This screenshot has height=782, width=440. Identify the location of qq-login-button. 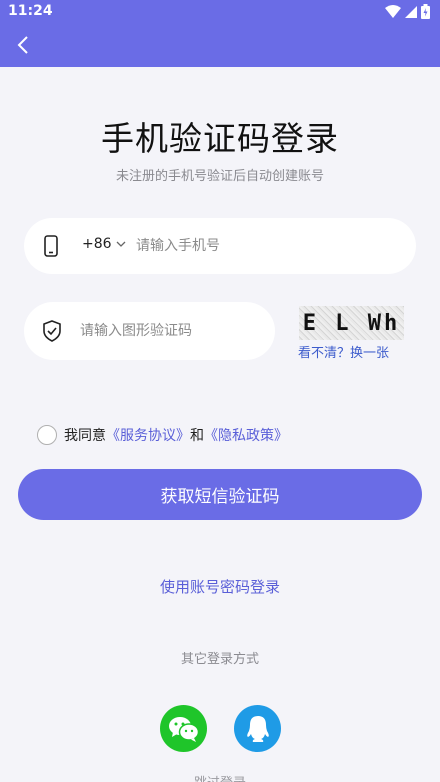
(257, 728).